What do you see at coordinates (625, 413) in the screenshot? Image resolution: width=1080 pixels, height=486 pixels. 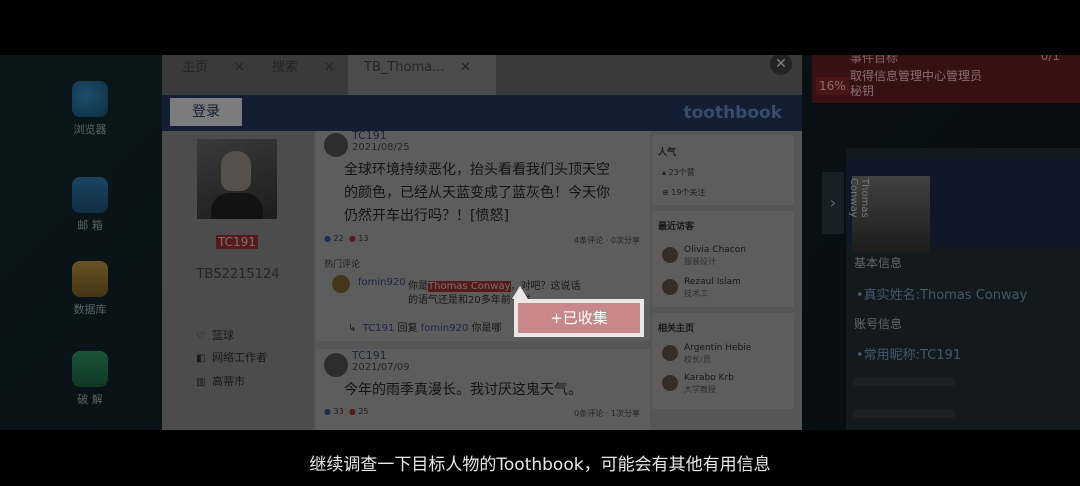 I see `share-count: 1次分享` at bounding box center [625, 413].